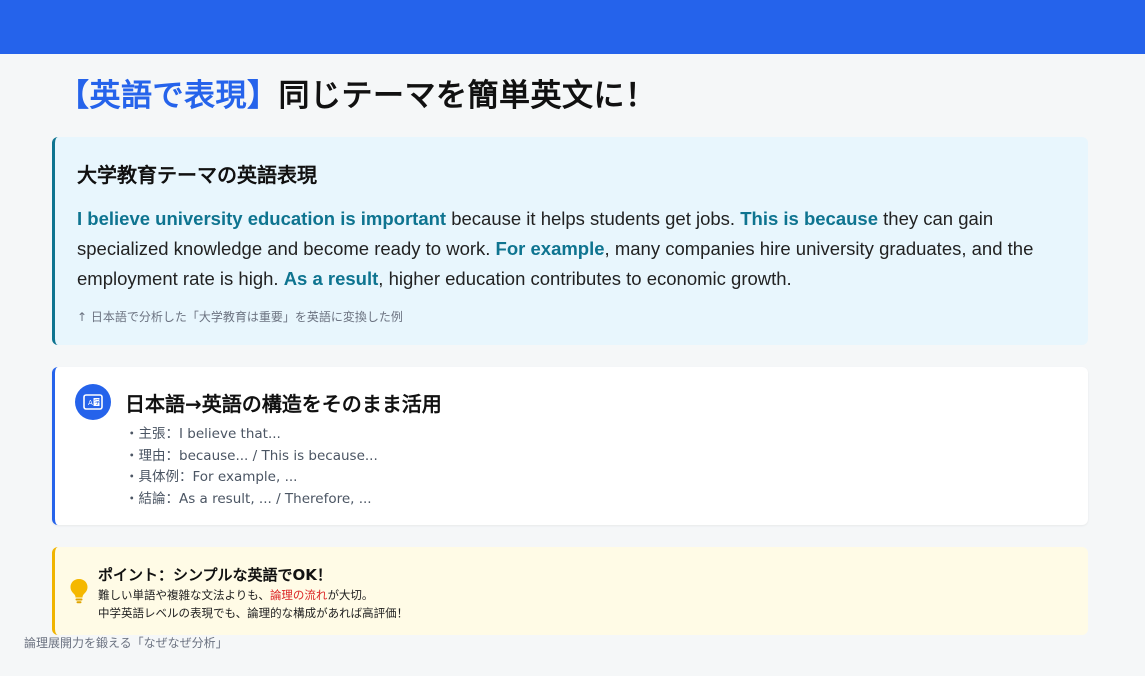 This screenshot has width=1145, height=676. Describe the element at coordinates (593, 218) in the screenshot. I see `example-text: because it helps students get jobs.` at that location.